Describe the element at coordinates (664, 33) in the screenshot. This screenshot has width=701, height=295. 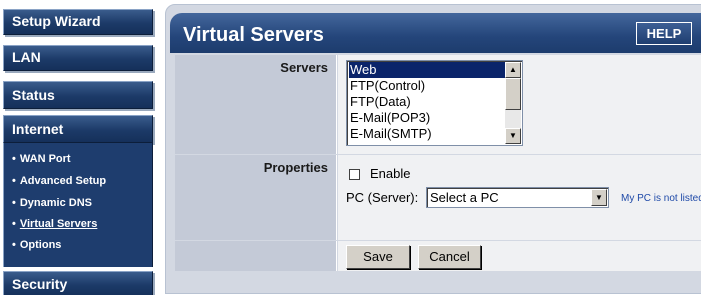
I see `help-button: HELP` at that location.